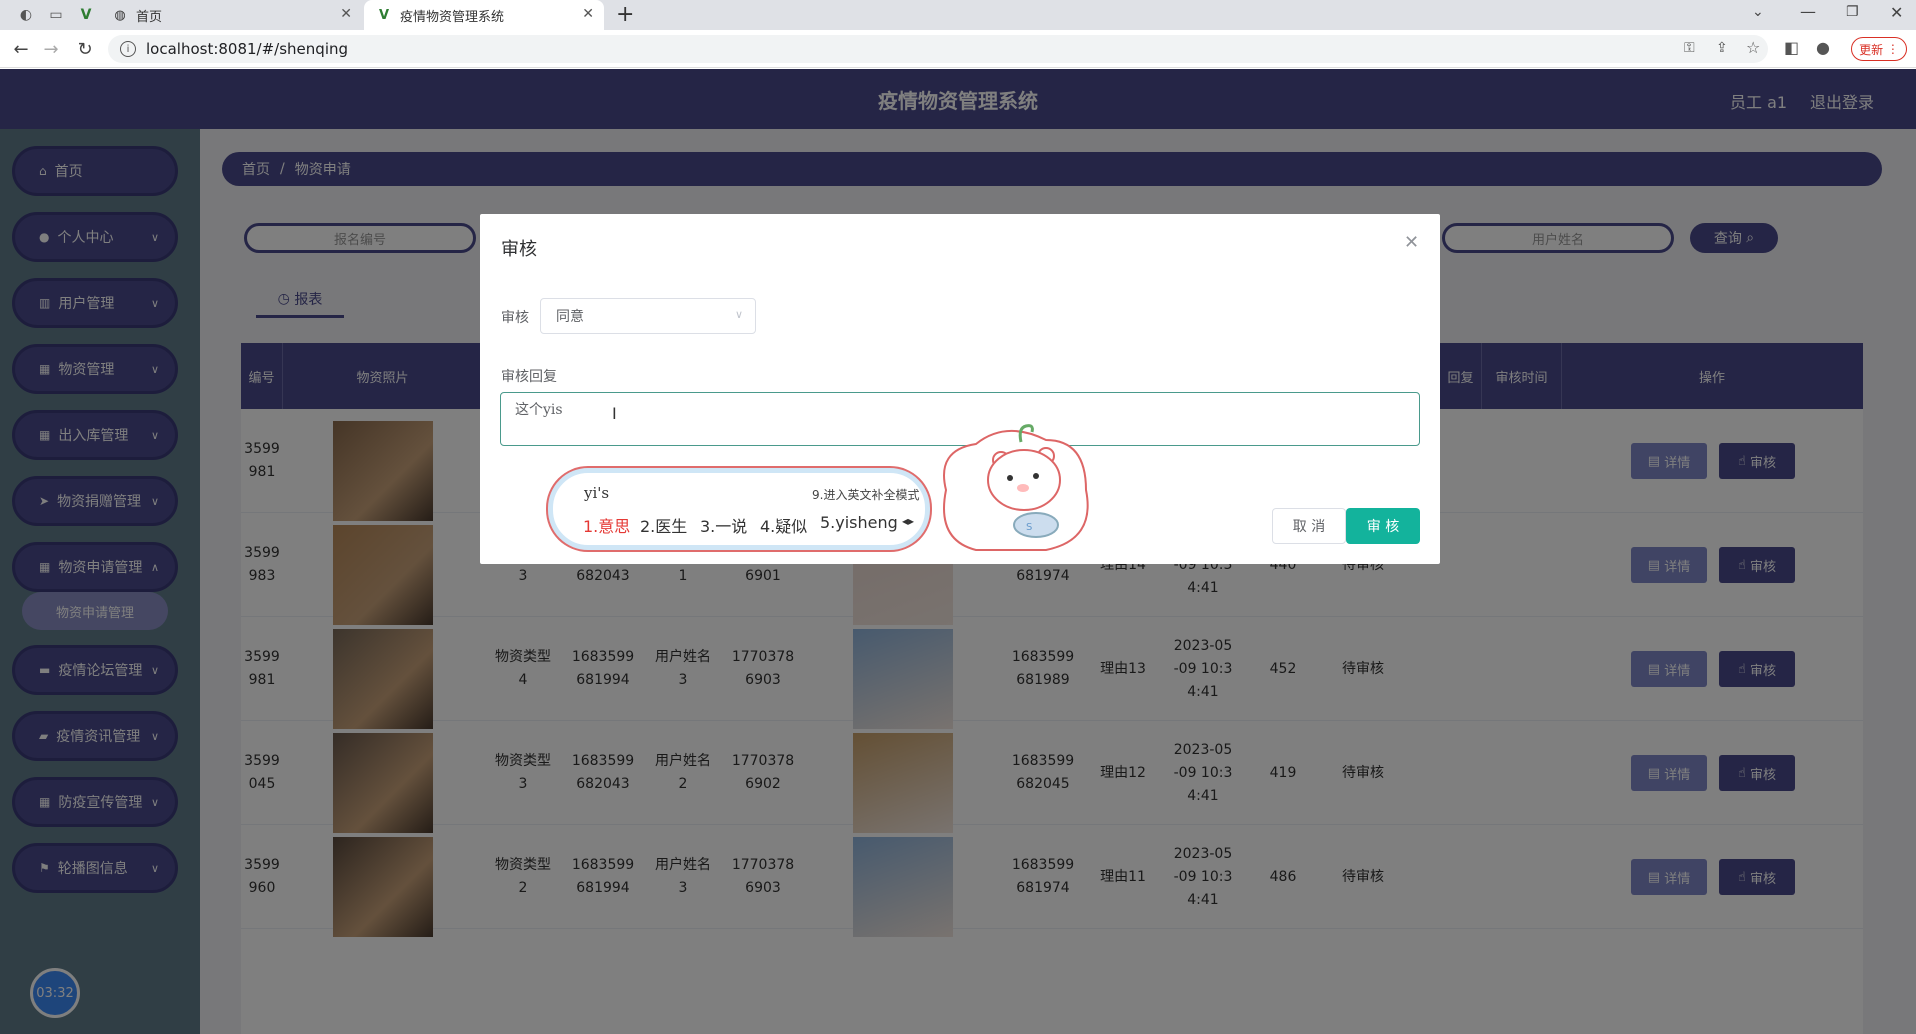 The height and width of the screenshot is (1034, 1916). I want to click on new-tab-button: +, so click(625, 14).